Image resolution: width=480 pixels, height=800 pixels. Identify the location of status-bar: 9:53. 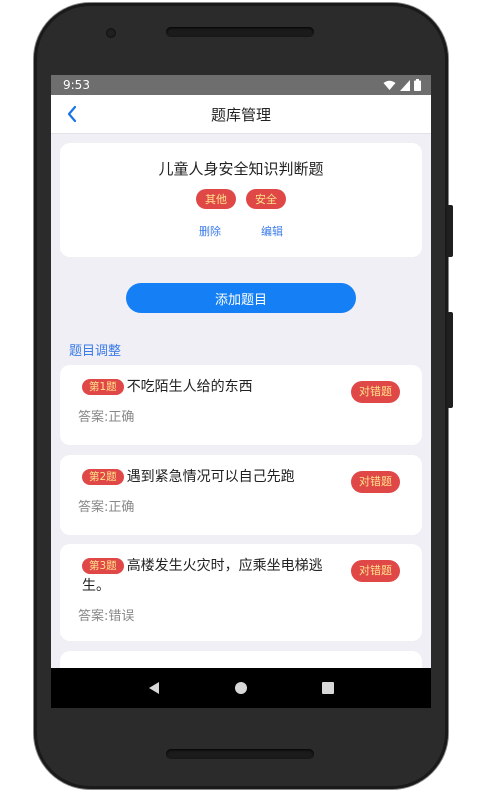
(241, 85).